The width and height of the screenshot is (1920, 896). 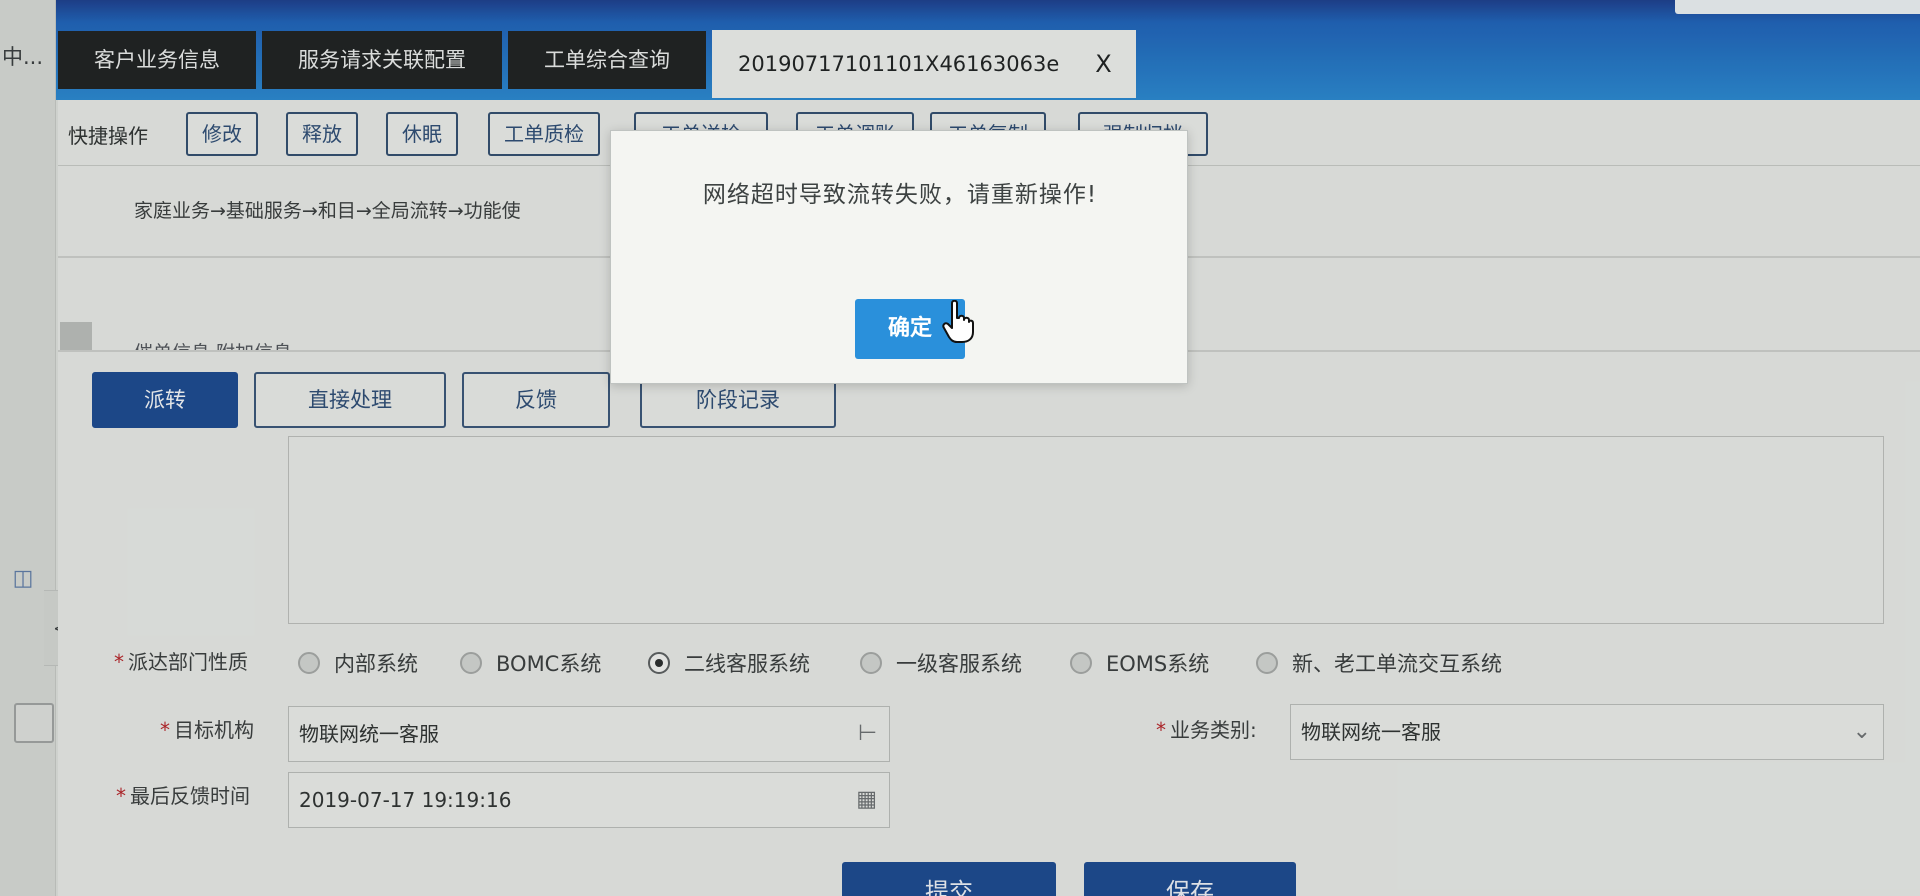 I want to click on hand-cursor-icon, so click(x=958, y=321).